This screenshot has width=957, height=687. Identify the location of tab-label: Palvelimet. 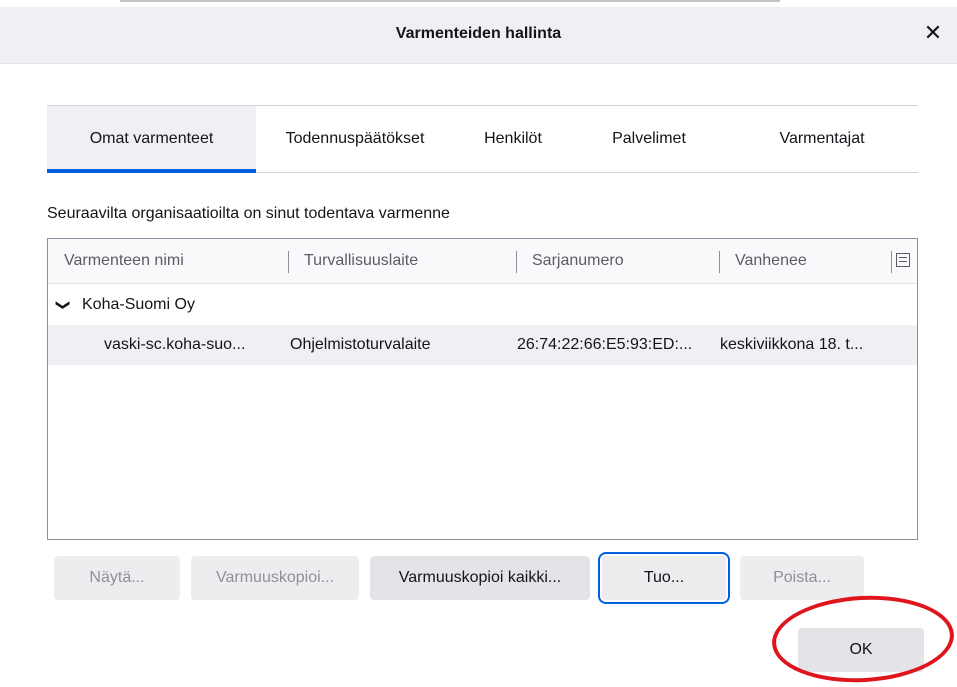
(649, 138).